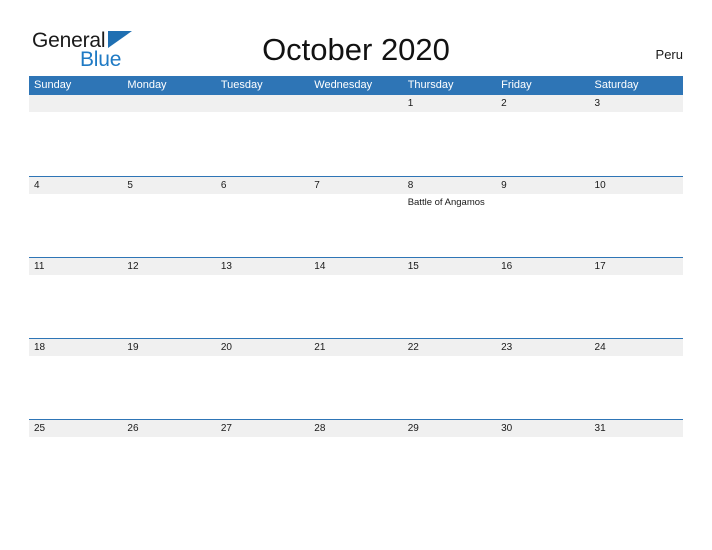 The image size is (712, 550). What do you see at coordinates (543, 266) in the screenshot?
I see `day-number: 16` at bounding box center [543, 266].